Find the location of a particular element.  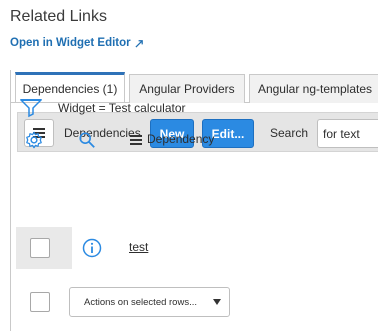

column-menu-icon is located at coordinates (136, 140).